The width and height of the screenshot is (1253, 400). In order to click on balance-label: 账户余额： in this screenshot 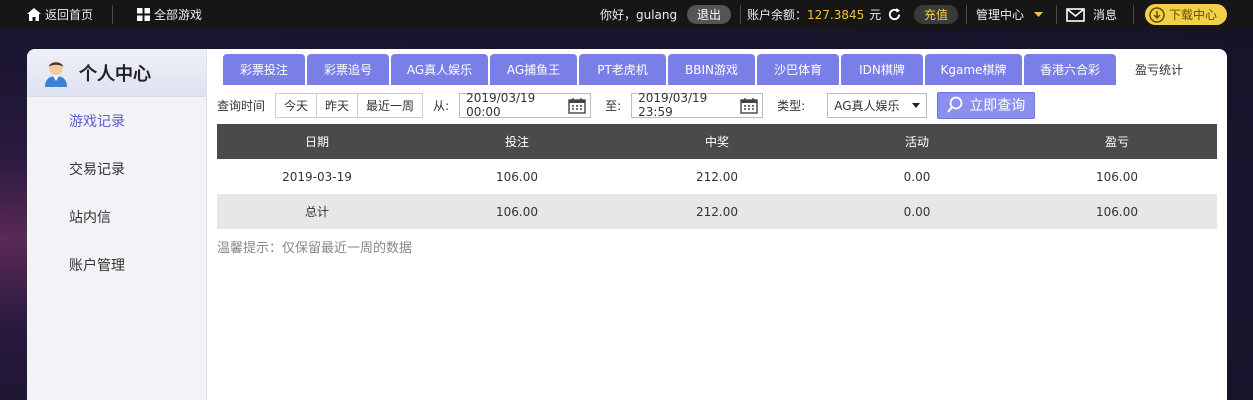, I will do `click(777, 15)`.